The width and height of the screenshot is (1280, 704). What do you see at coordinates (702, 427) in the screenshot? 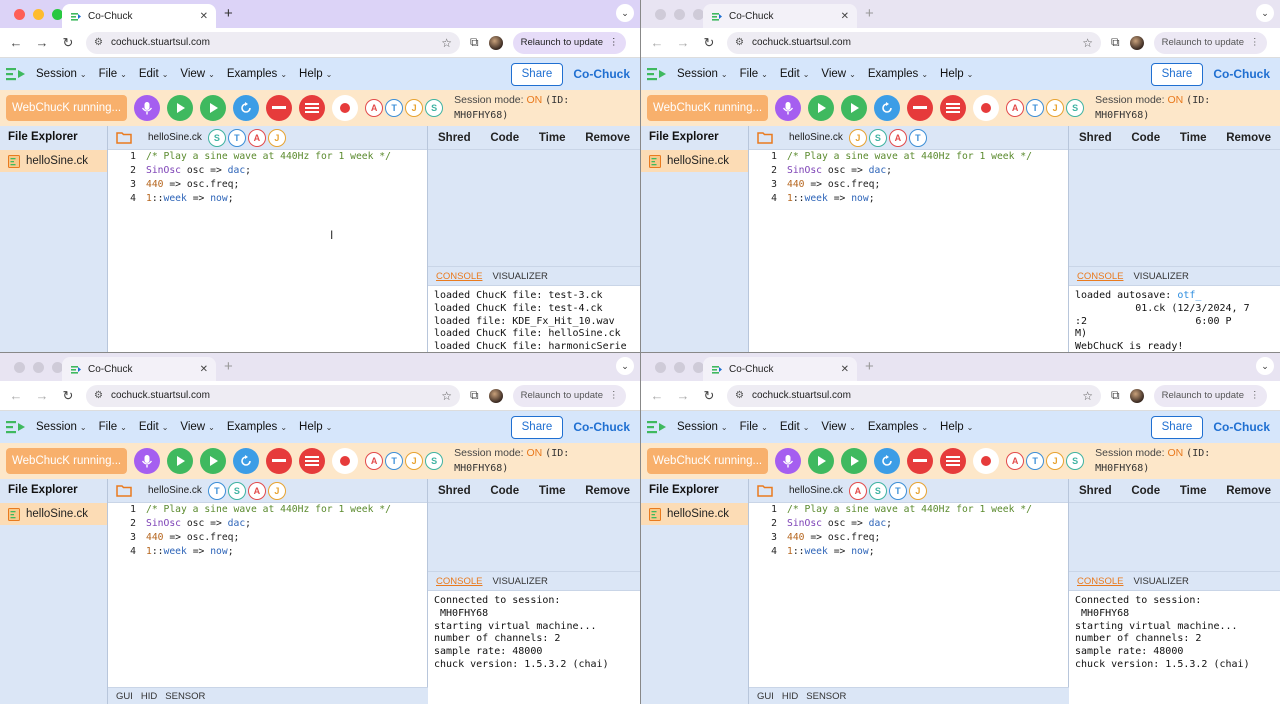
I see `menu-session: Session ⌄` at bounding box center [702, 427].